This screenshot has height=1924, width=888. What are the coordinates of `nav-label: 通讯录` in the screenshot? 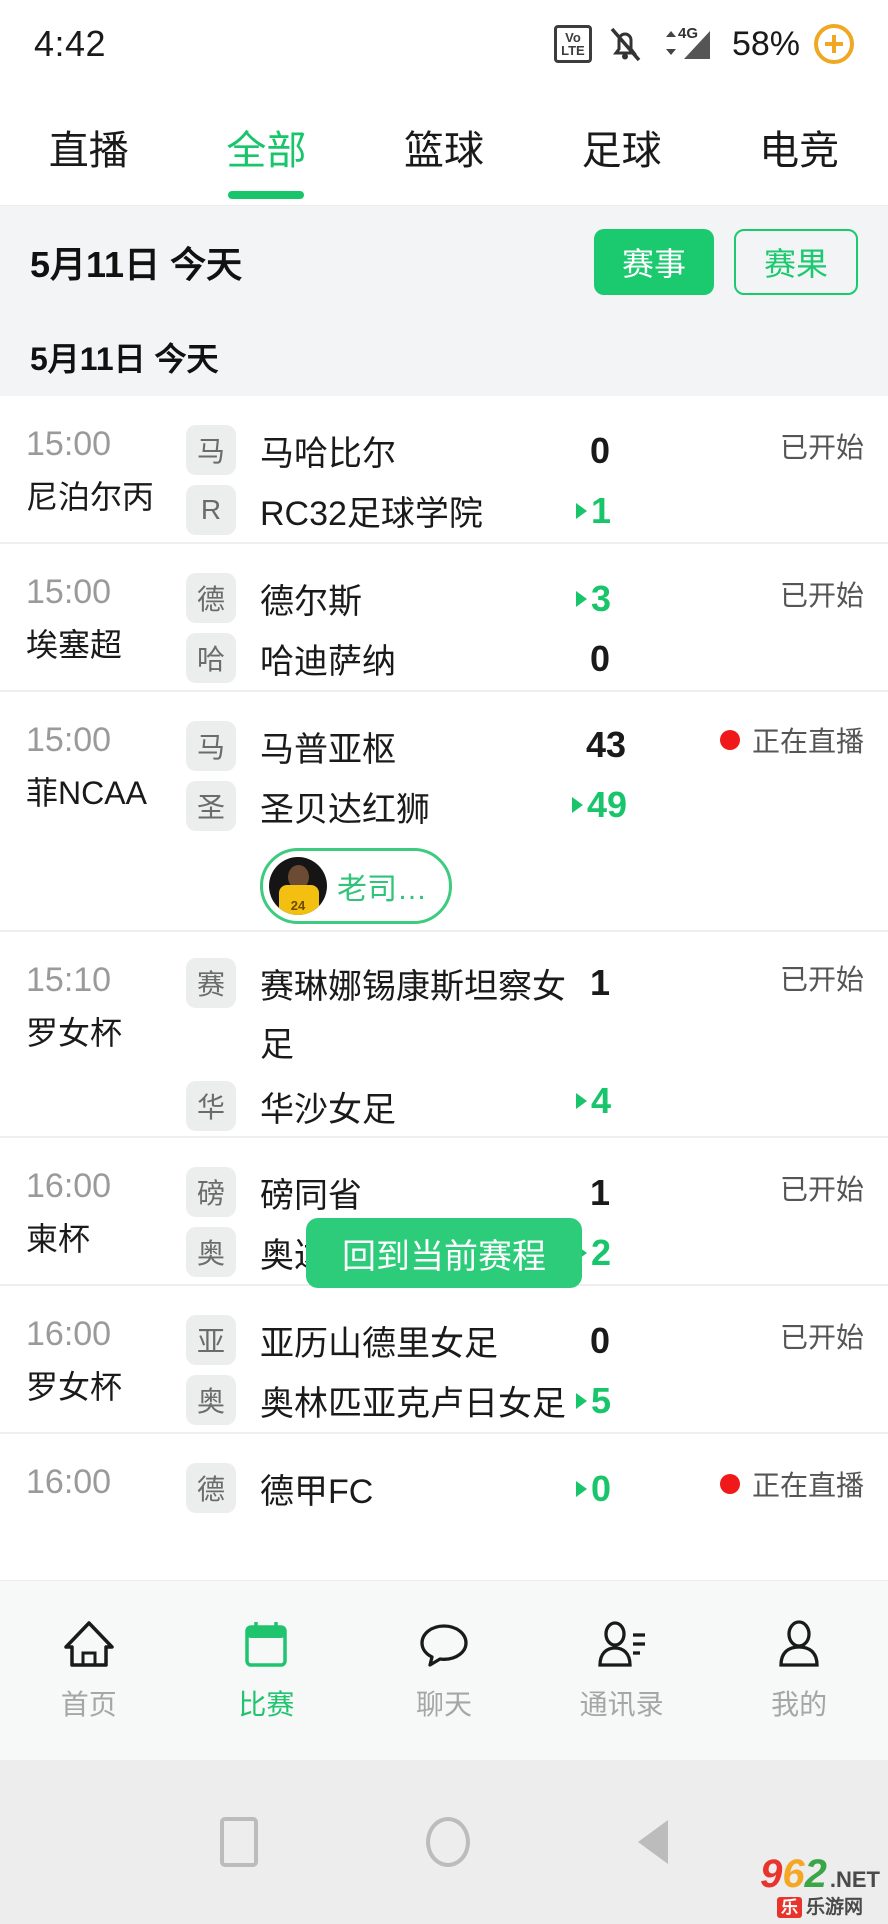 It's located at (621, 1704).